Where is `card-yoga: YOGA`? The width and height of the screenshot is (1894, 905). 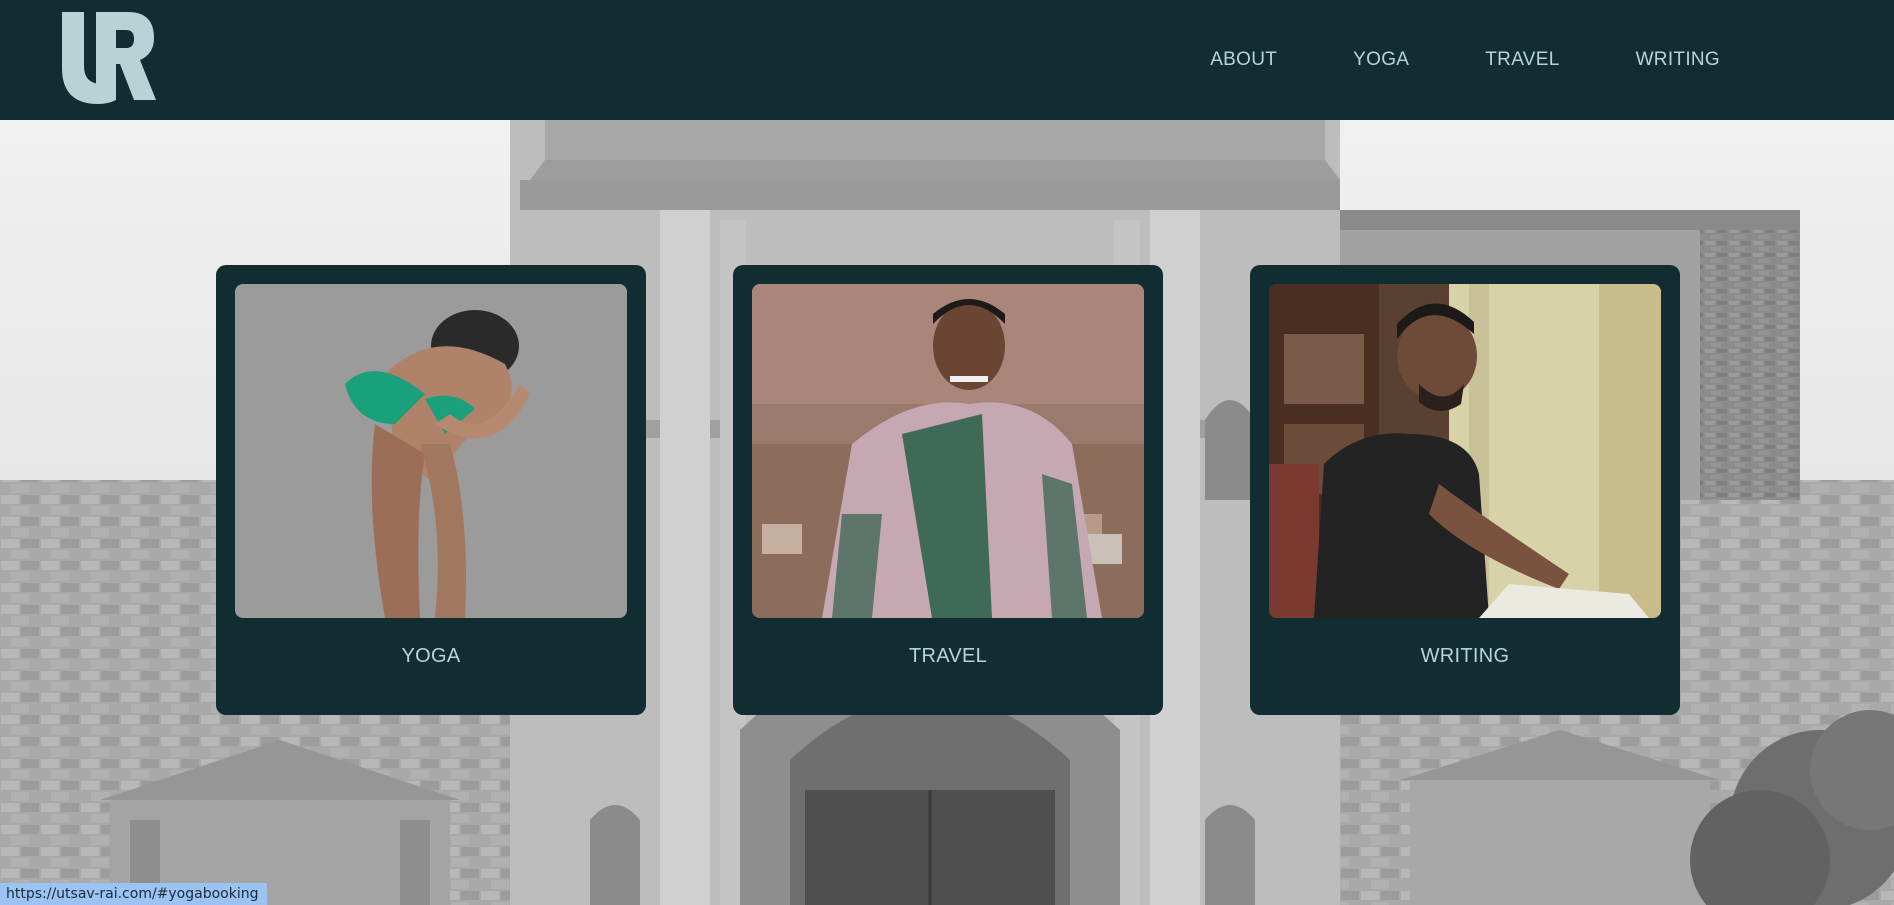
card-yoga: YOGA is located at coordinates (431, 490).